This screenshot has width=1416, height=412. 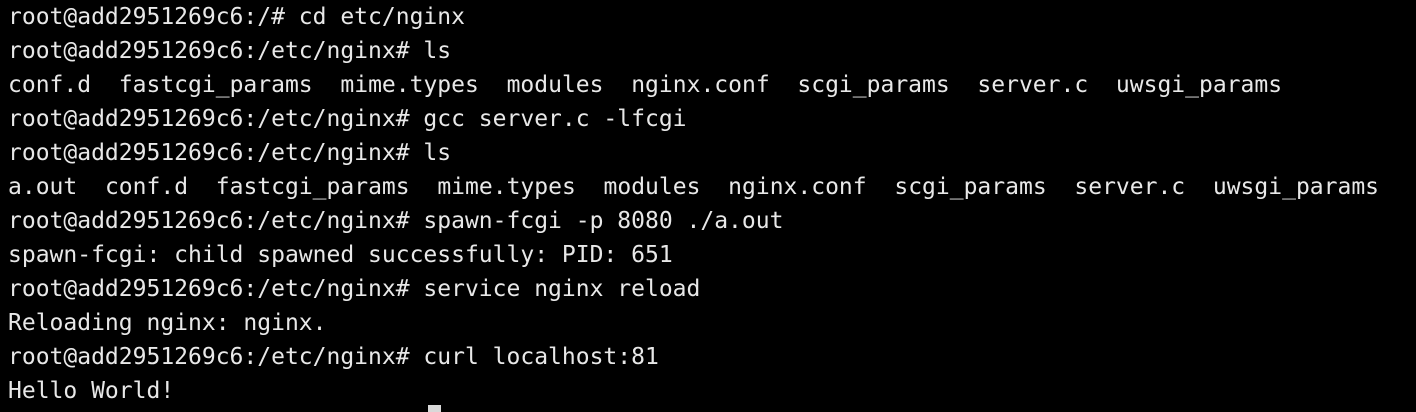 I want to click on command-text: curl localhost:81, so click(x=541, y=357).